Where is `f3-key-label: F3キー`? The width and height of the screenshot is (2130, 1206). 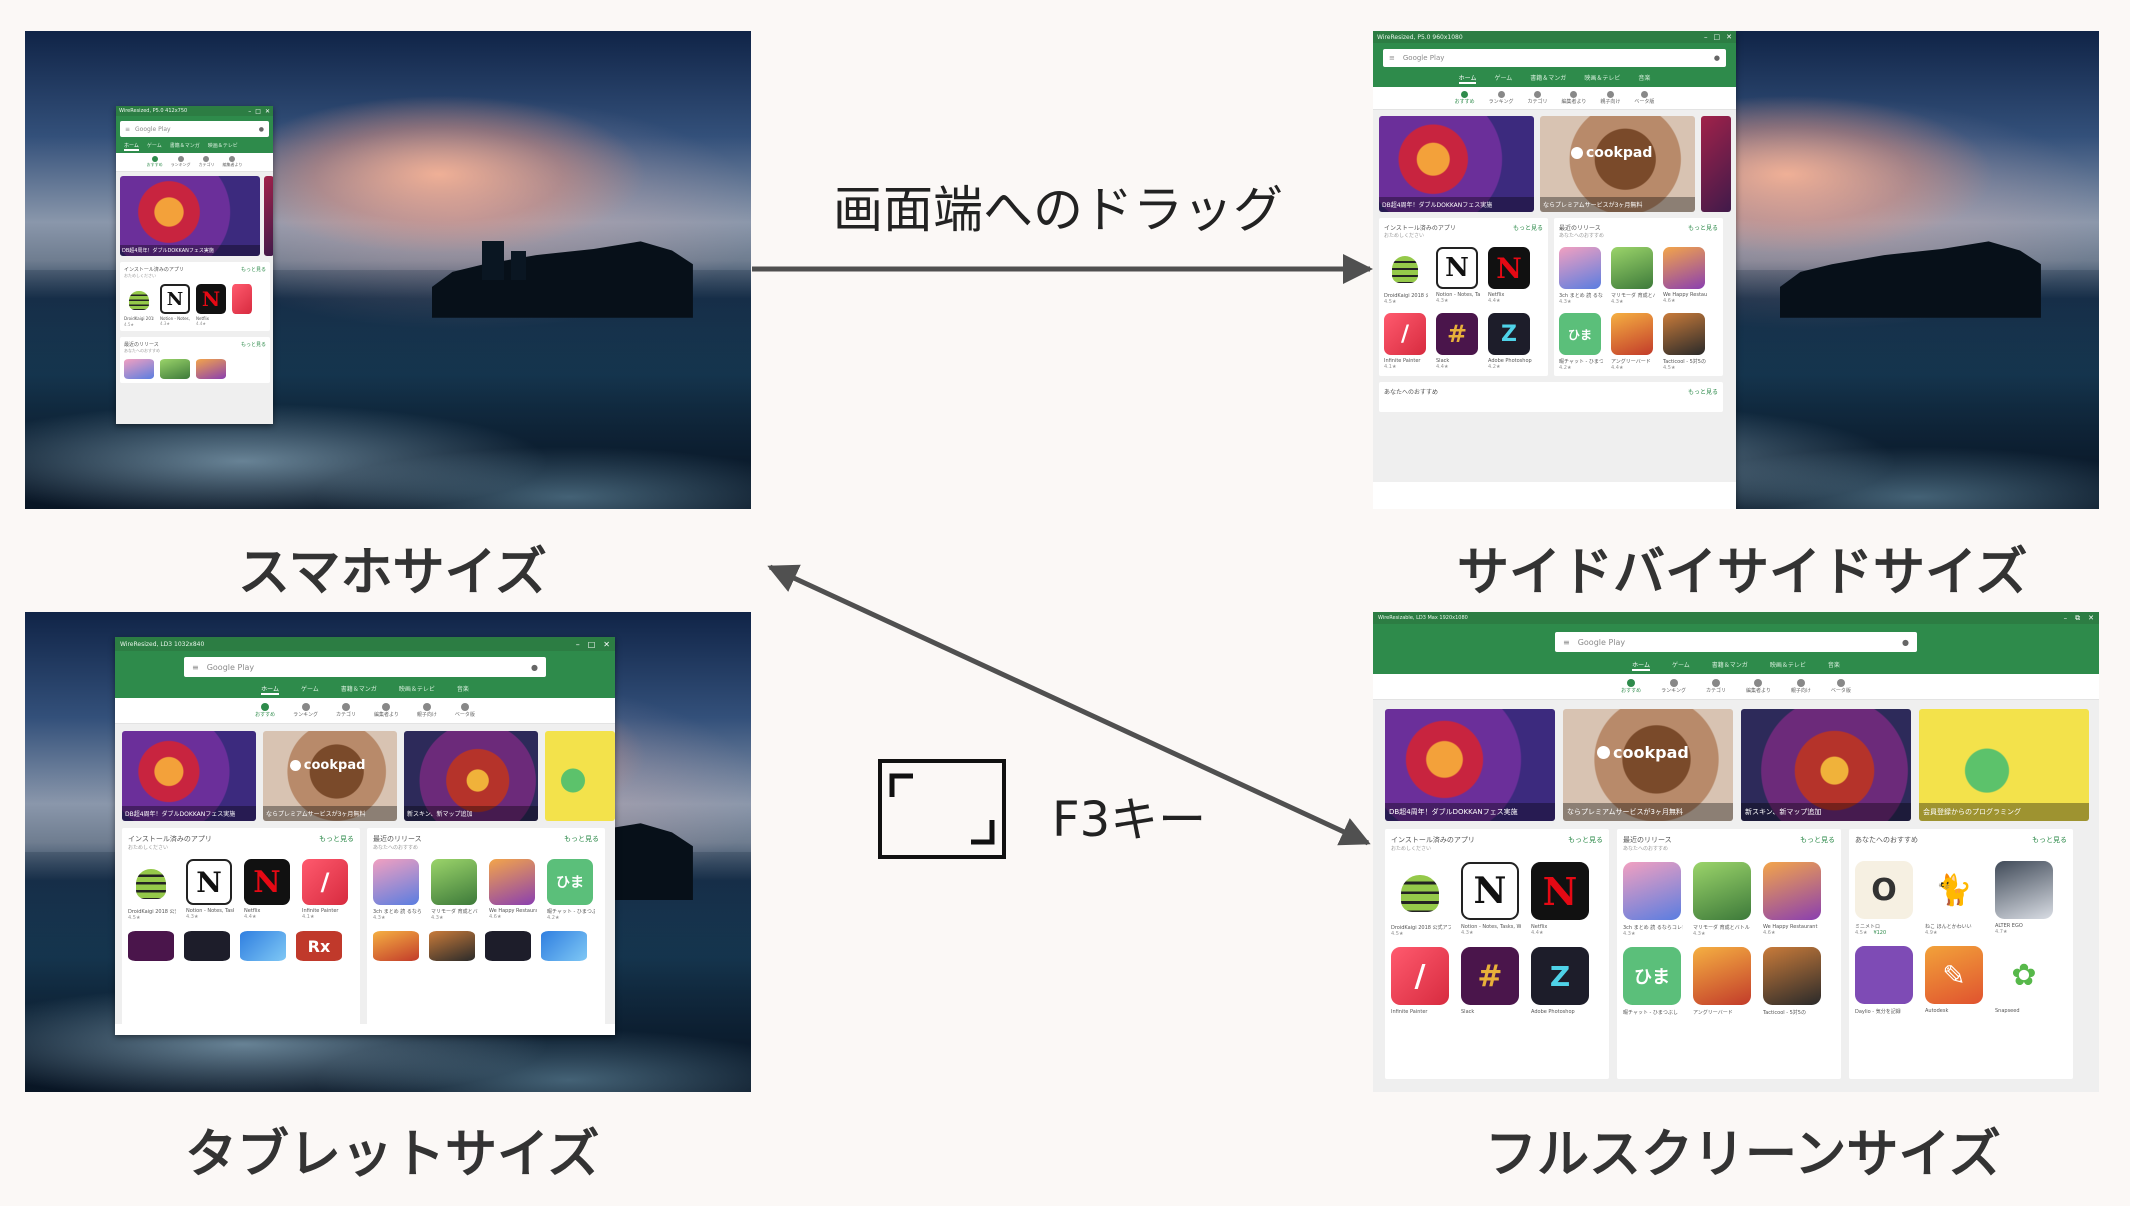 f3-key-label: F3キー is located at coordinates (1129, 820).